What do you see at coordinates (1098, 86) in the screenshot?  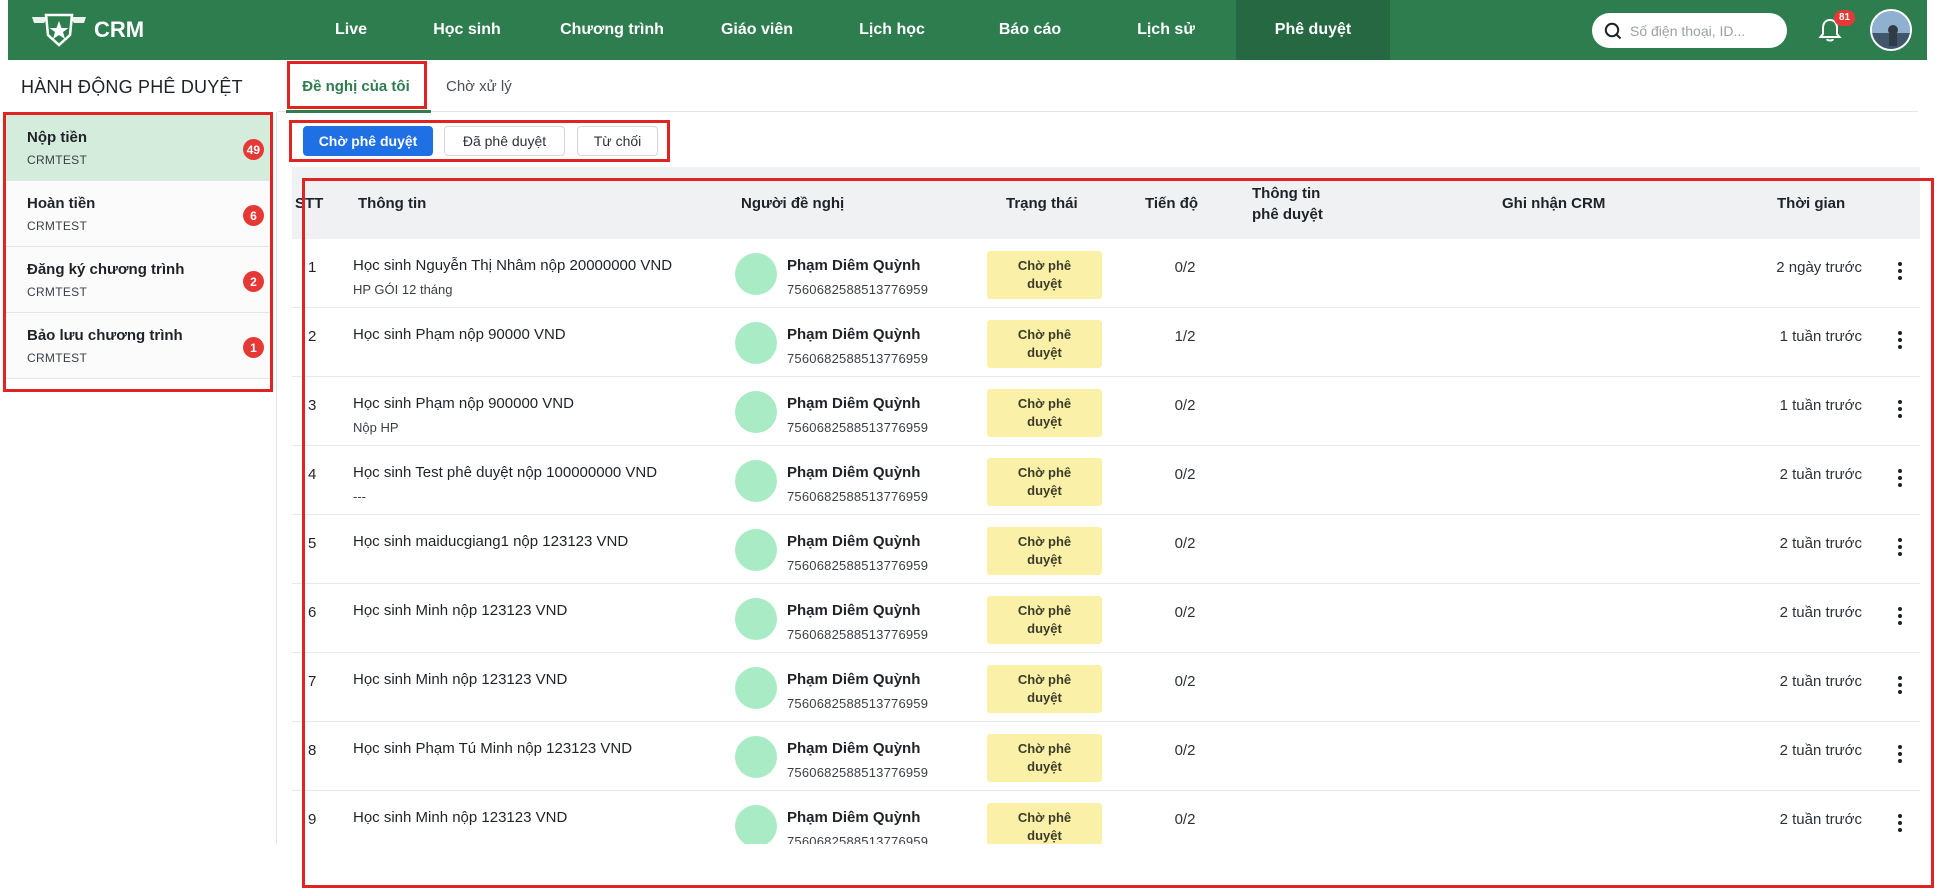 I see `request-tabs: Đề nghị của tôi Chờ xử lý` at bounding box center [1098, 86].